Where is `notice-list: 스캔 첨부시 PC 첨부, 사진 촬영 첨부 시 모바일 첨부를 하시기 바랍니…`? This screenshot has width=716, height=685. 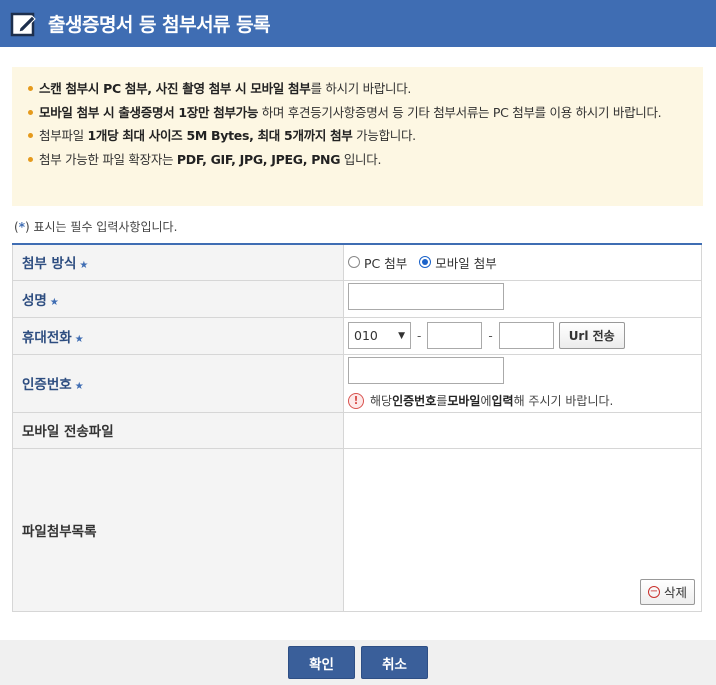 notice-list: 스캔 첨부시 PC 첨부, 사진 촬영 첨부 시 모바일 첨부를 하시기 바랍니… is located at coordinates (359, 124).